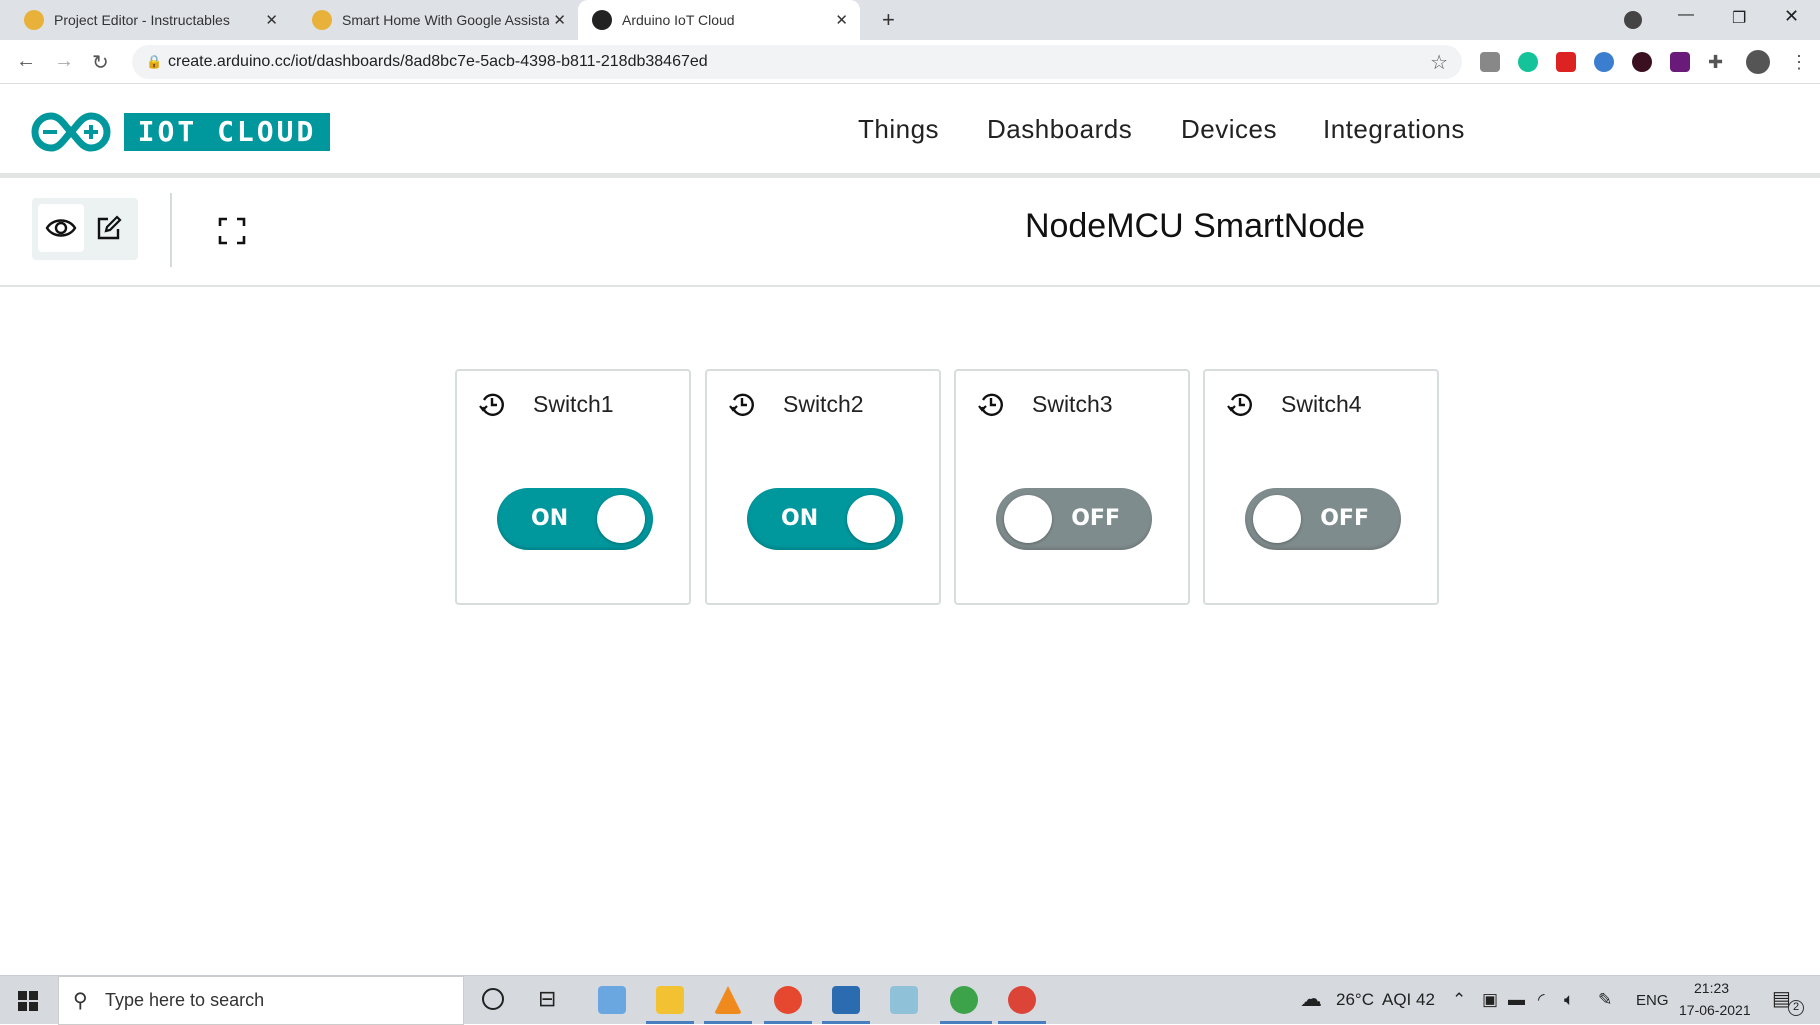 The height and width of the screenshot is (1025, 1820). I want to click on new-tab-button: +, so click(888, 20).